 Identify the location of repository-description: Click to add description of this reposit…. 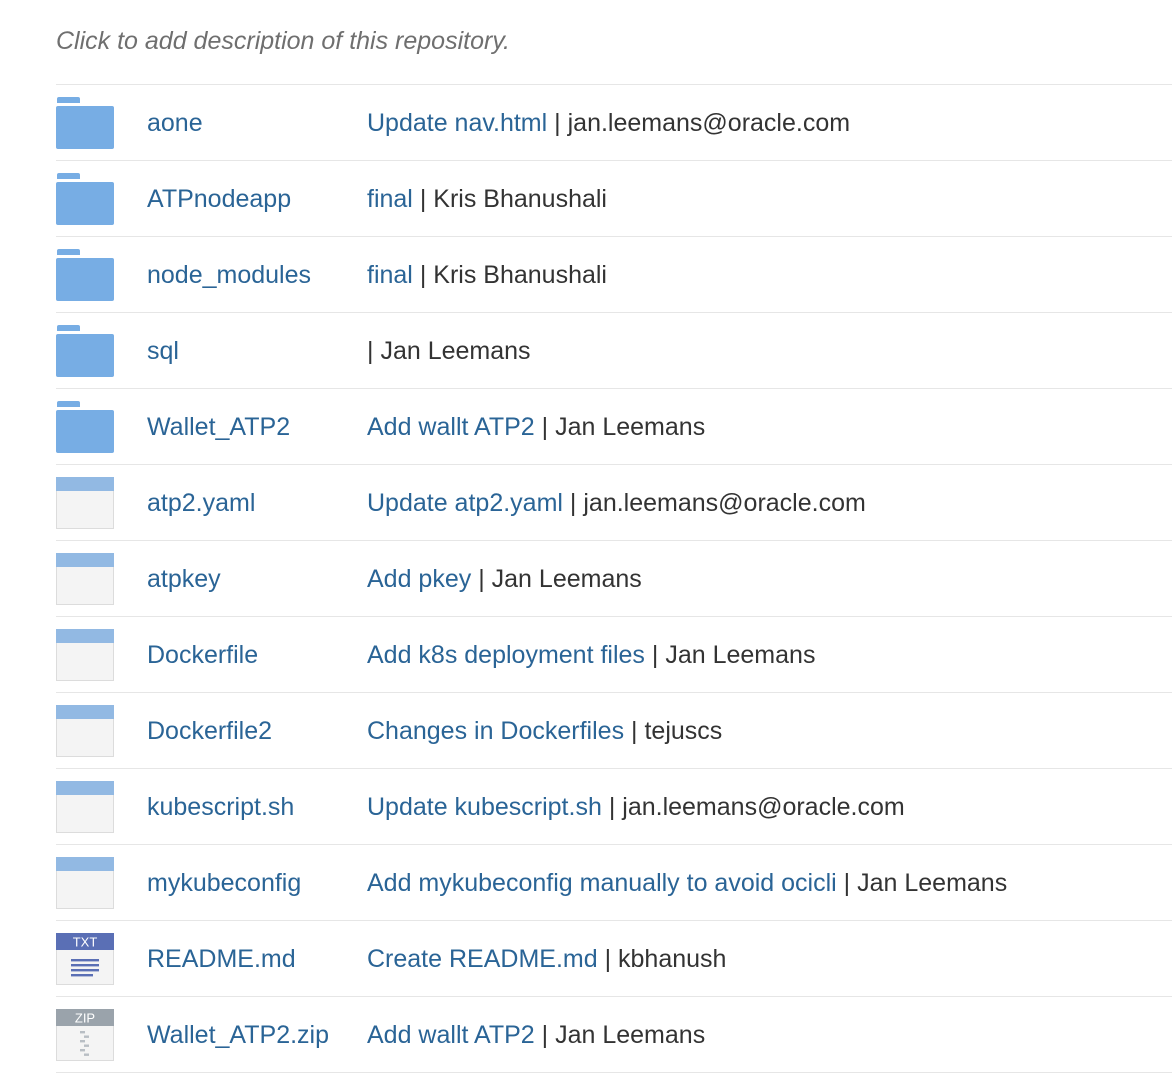
(283, 41).